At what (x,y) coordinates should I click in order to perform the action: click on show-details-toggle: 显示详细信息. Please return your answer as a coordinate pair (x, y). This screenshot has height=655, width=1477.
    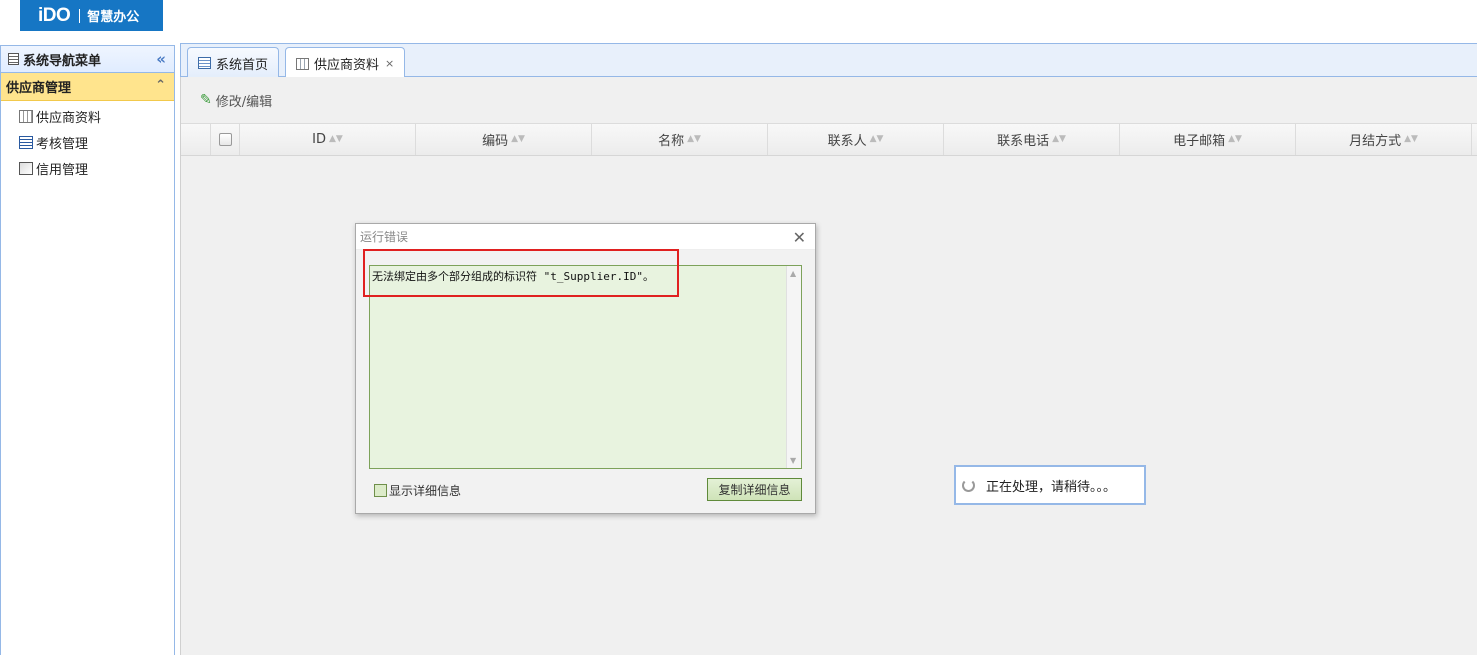
    Looking at the image, I should click on (417, 490).